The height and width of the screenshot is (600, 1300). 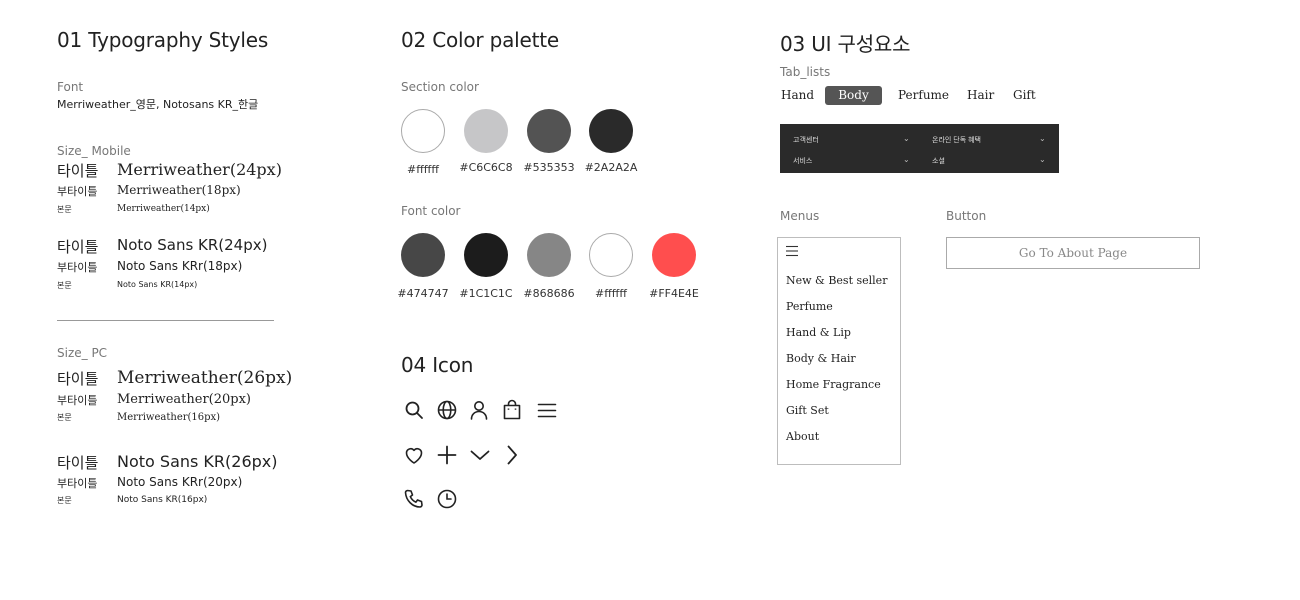 I want to click on heart-icon, so click(x=414, y=455).